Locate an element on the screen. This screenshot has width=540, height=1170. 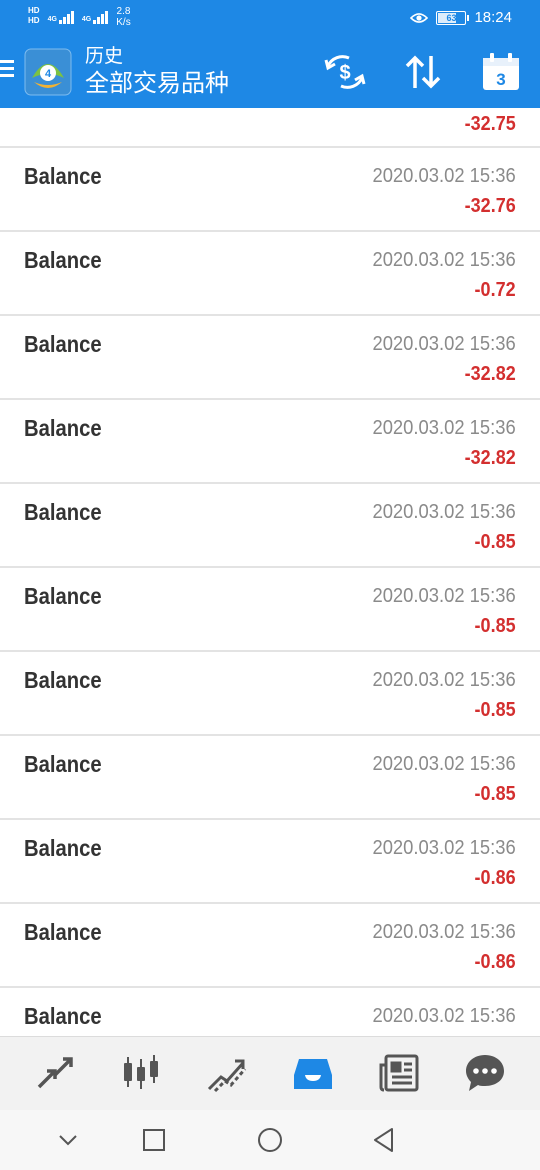
nav-back-button is located at coordinates (384, 1140).